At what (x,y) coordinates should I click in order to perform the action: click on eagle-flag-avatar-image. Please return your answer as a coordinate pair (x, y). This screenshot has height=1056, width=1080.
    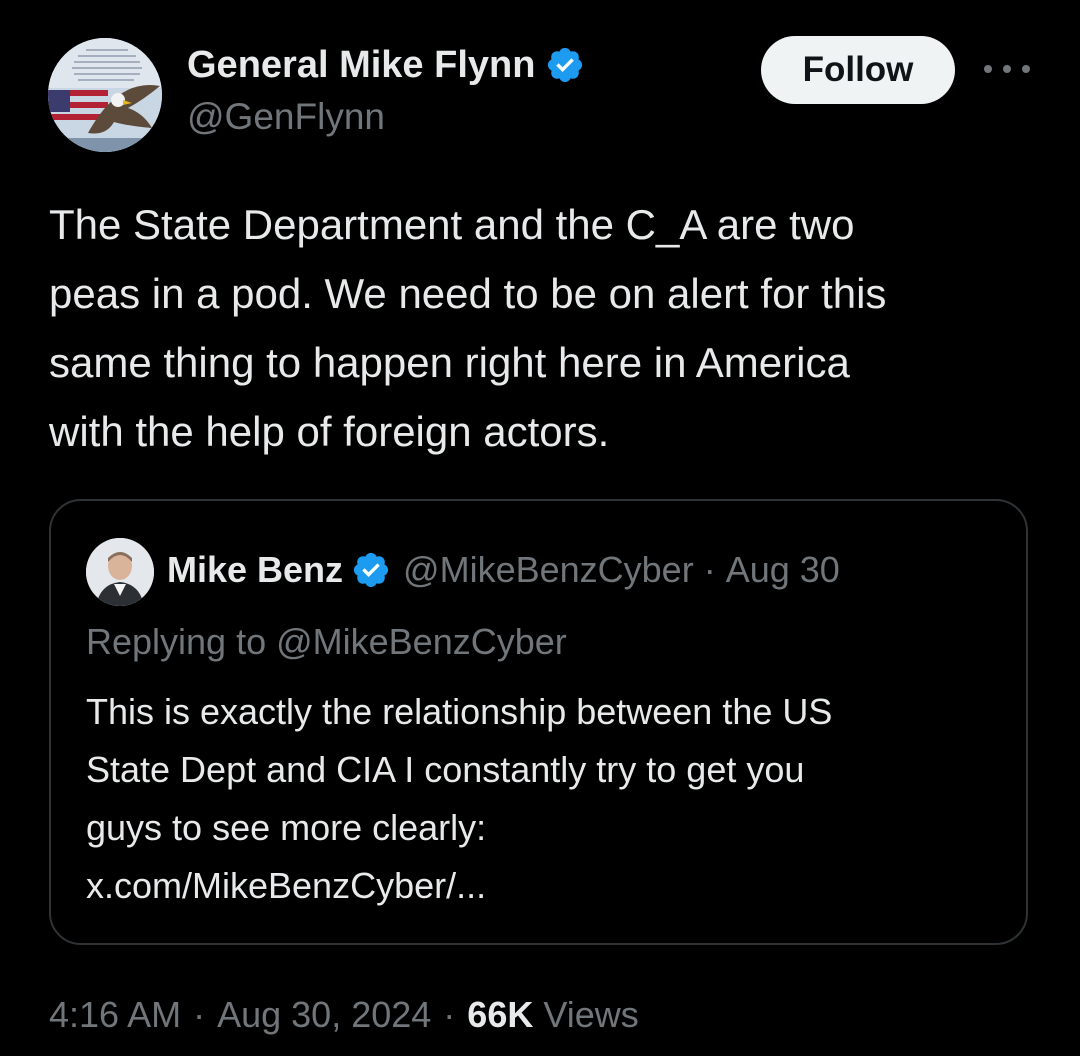
    Looking at the image, I should click on (105, 95).